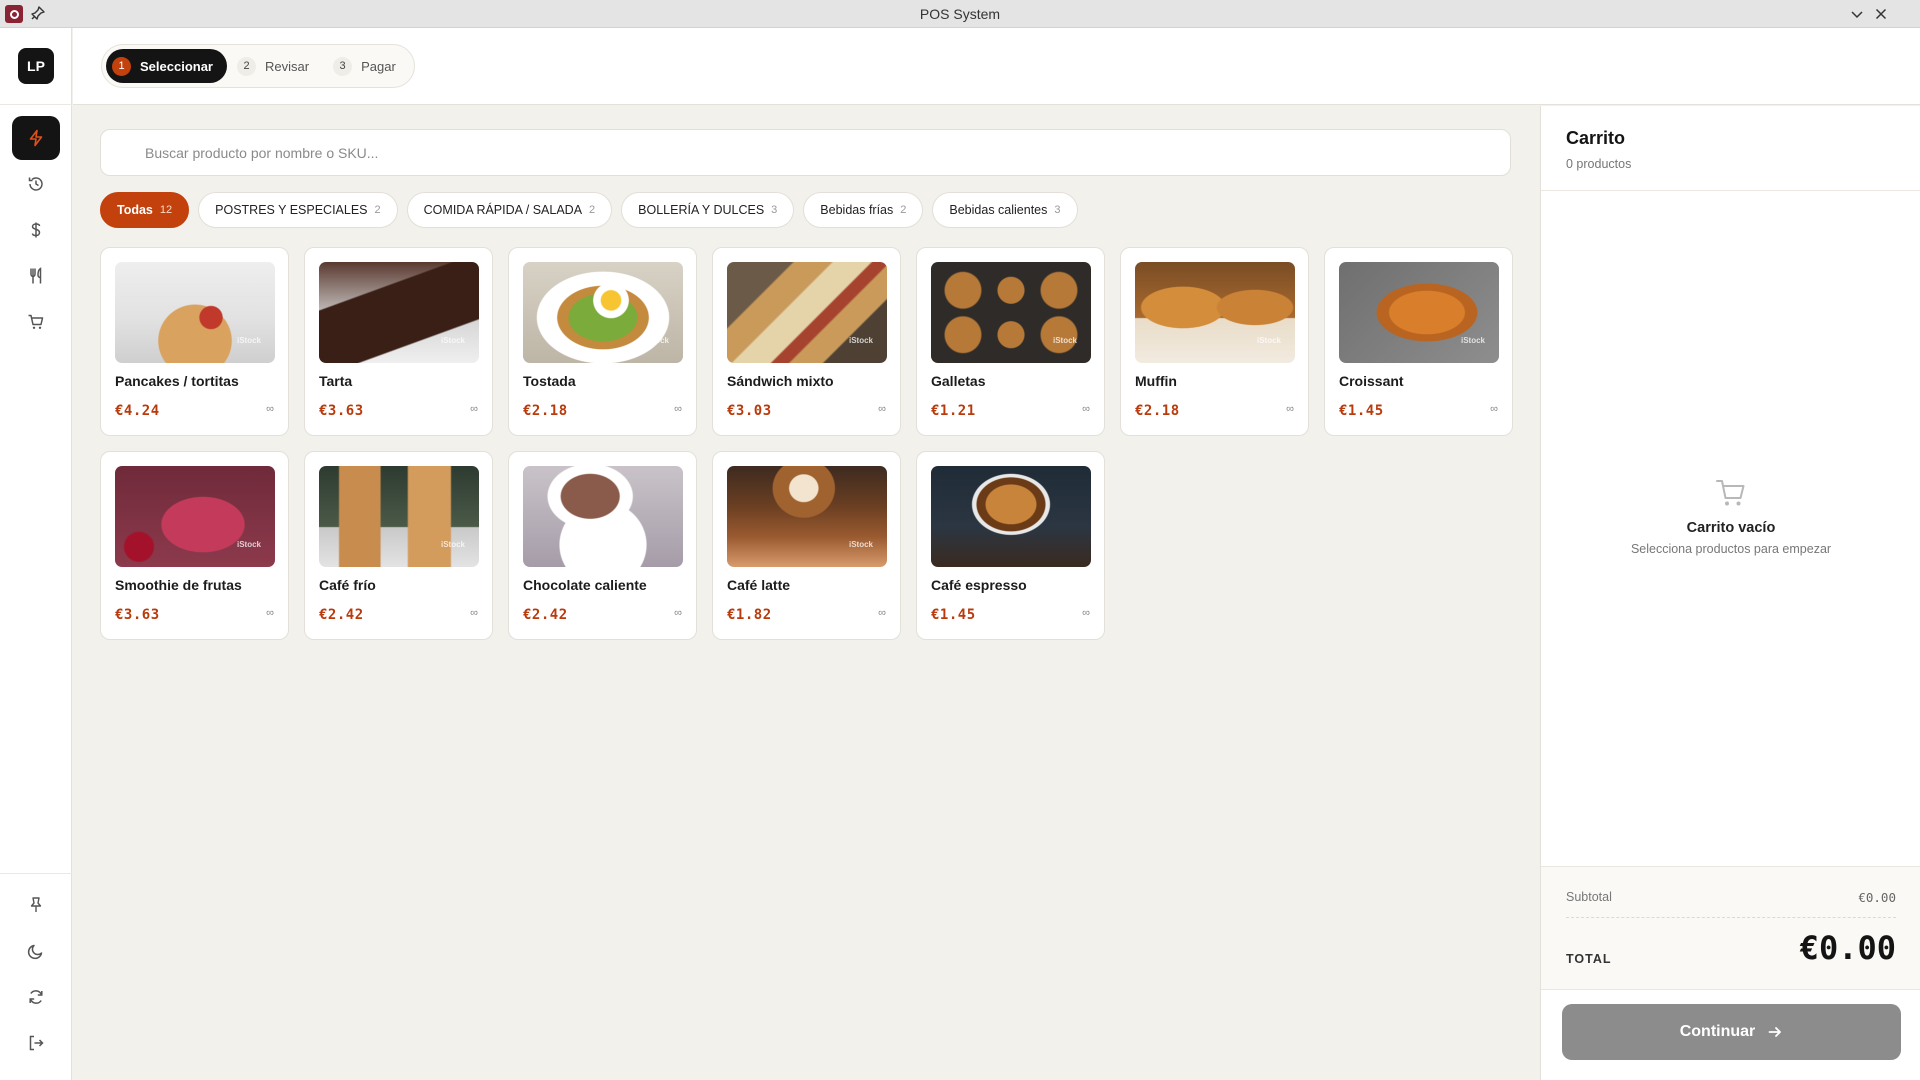  I want to click on rail-item-theme, so click(36, 951).